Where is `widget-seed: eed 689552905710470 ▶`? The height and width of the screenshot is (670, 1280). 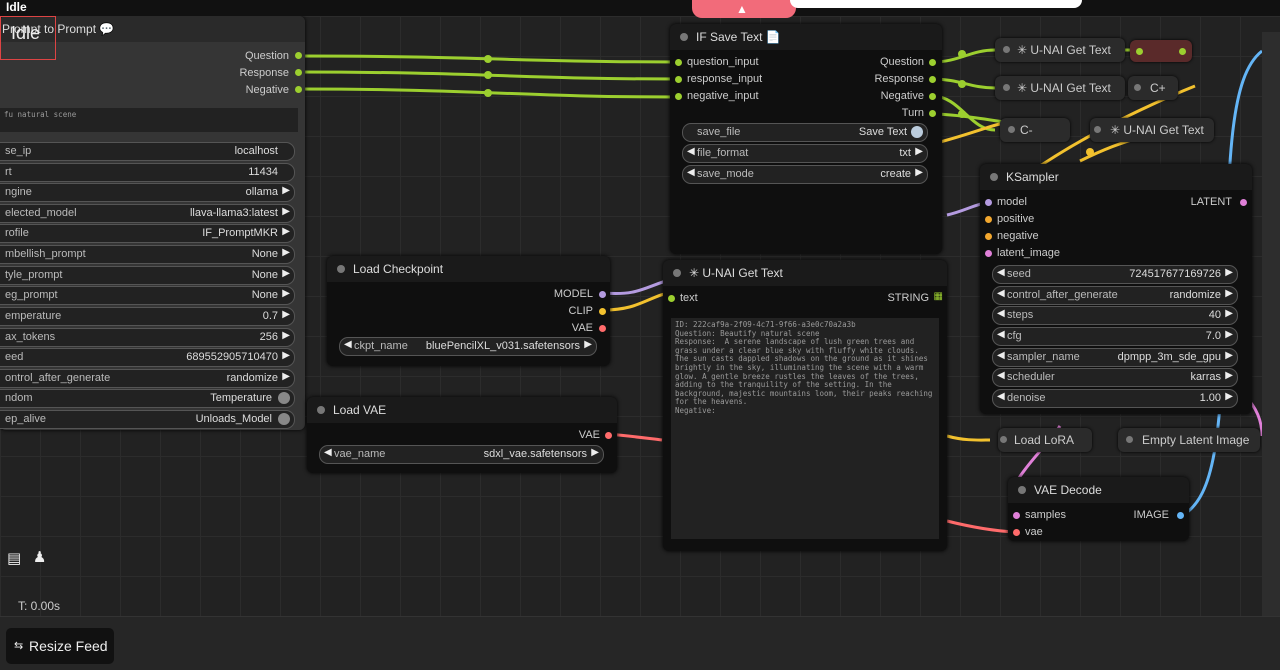 widget-seed: eed 689552905710470 ▶ is located at coordinates (147, 357).